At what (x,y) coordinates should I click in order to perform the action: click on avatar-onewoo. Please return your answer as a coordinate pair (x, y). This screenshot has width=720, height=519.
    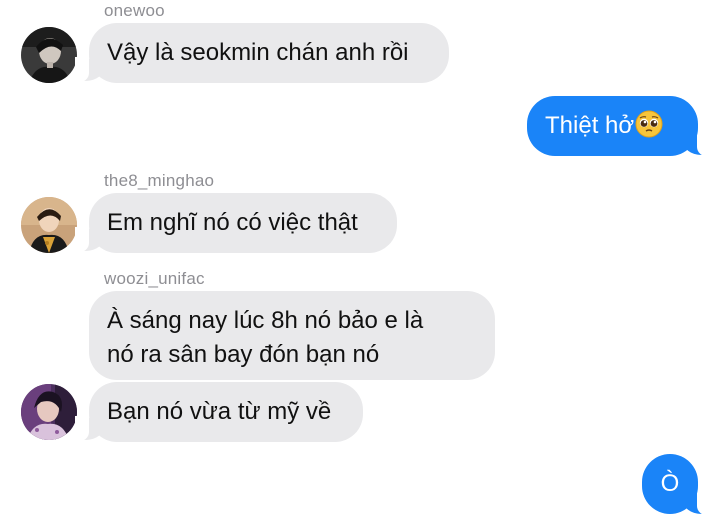
    Looking at the image, I should click on (49, 55).